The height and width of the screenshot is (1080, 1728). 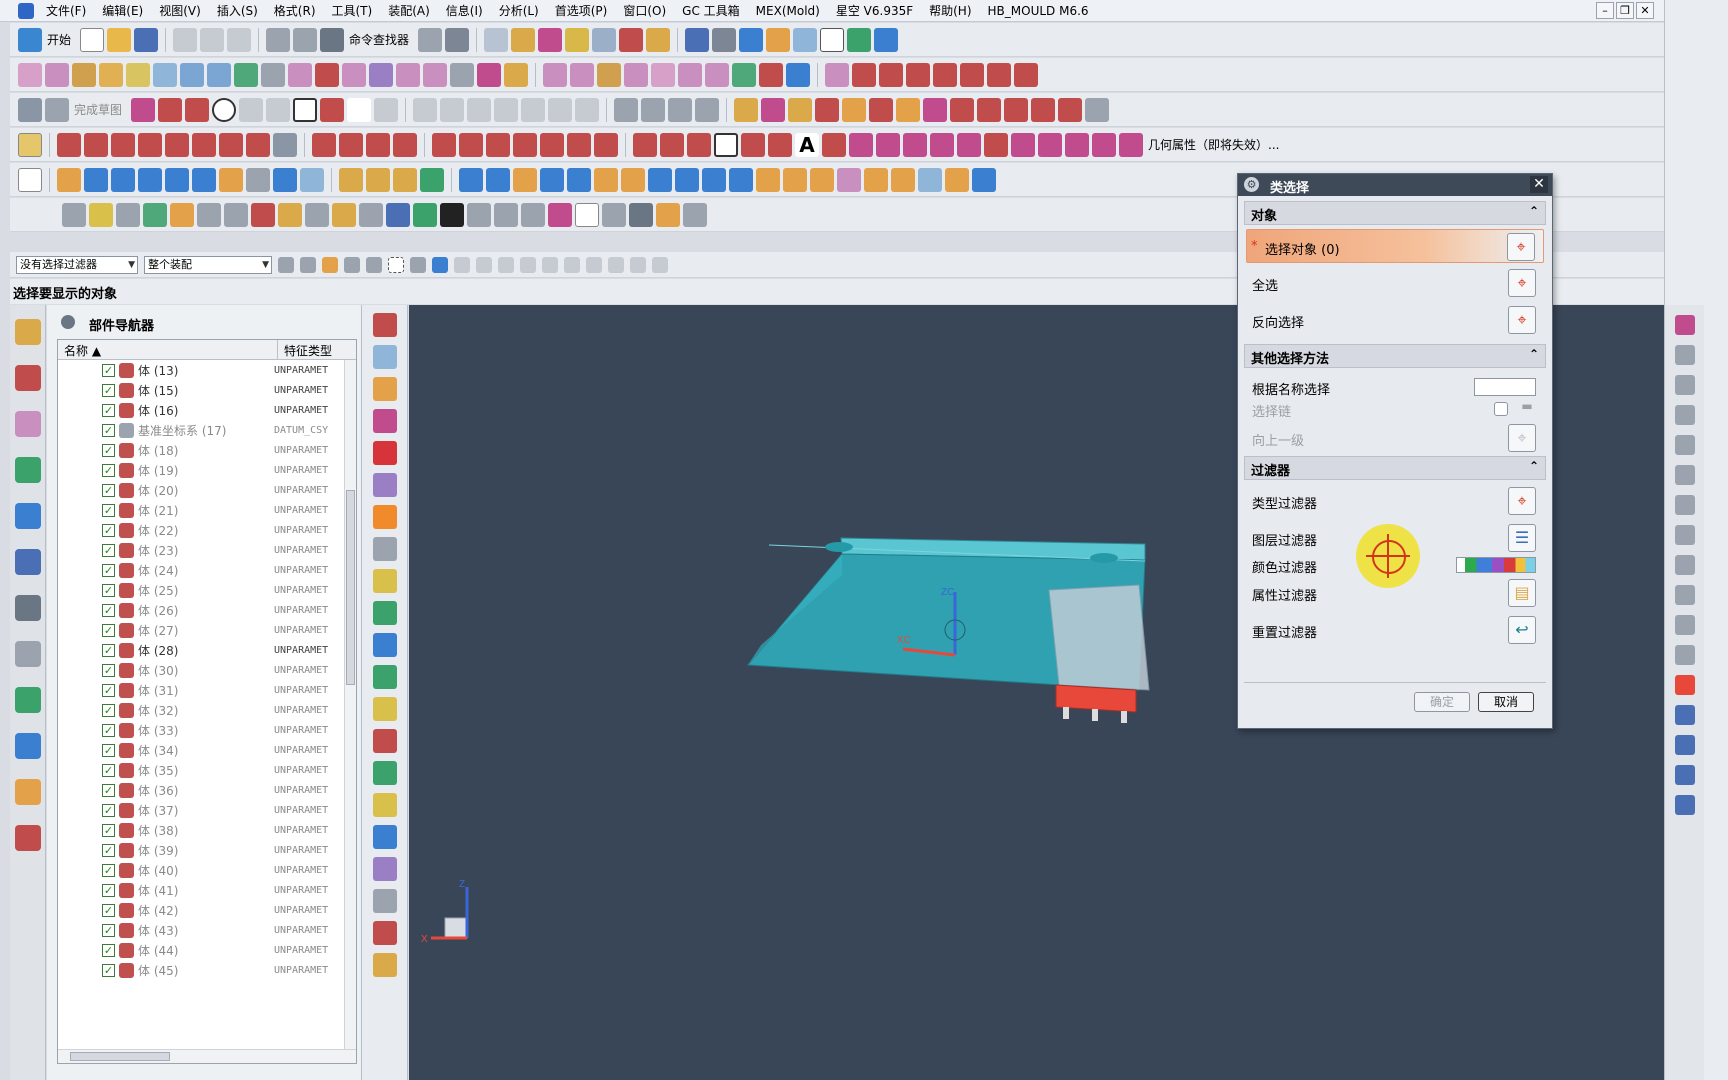 What do you see at coordinates (207, 570) in the screenshot?
I see `navigator-row: ✓ 体 (24) UNPARAMET` at bounding box center [207, 570].